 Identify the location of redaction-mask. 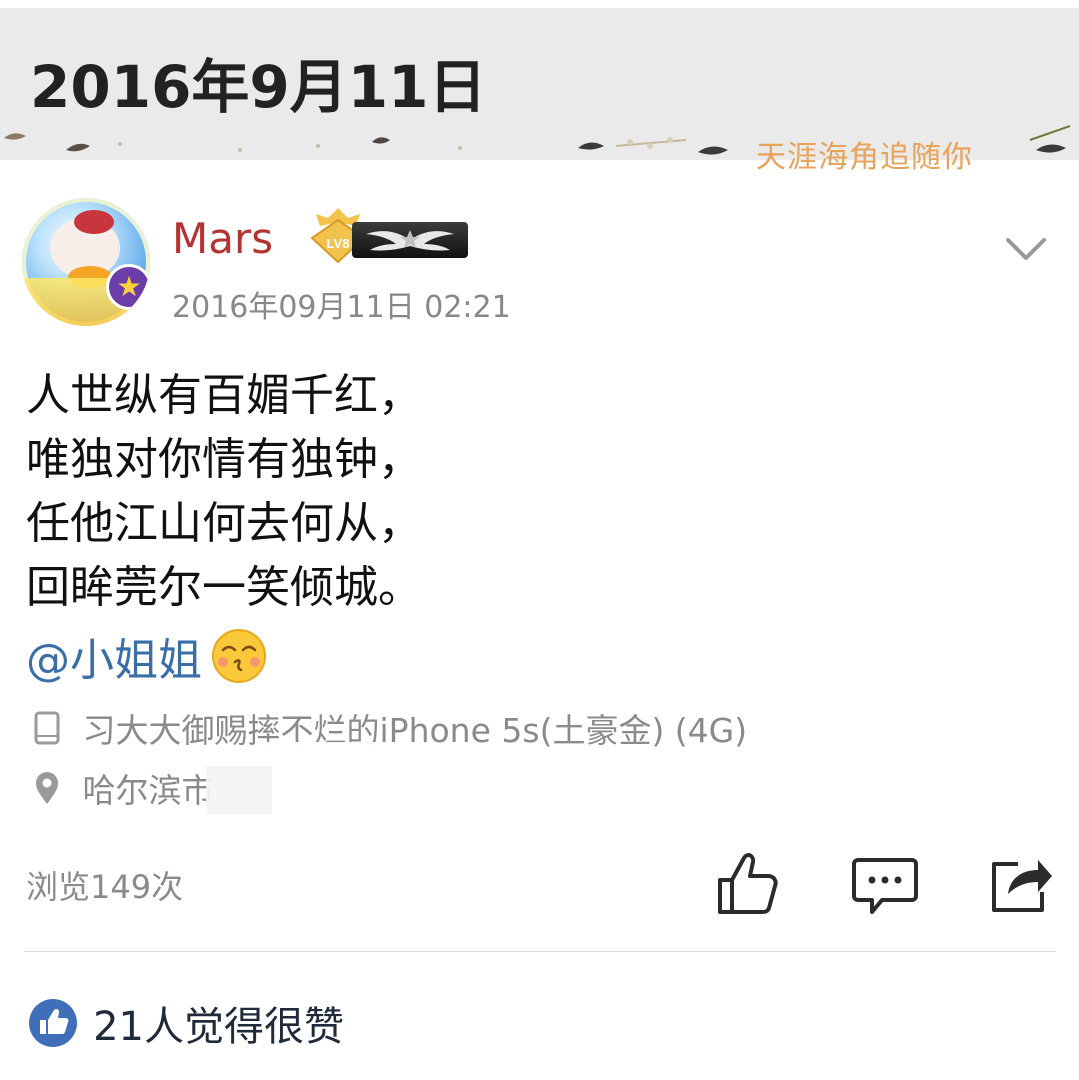
(337, 746).